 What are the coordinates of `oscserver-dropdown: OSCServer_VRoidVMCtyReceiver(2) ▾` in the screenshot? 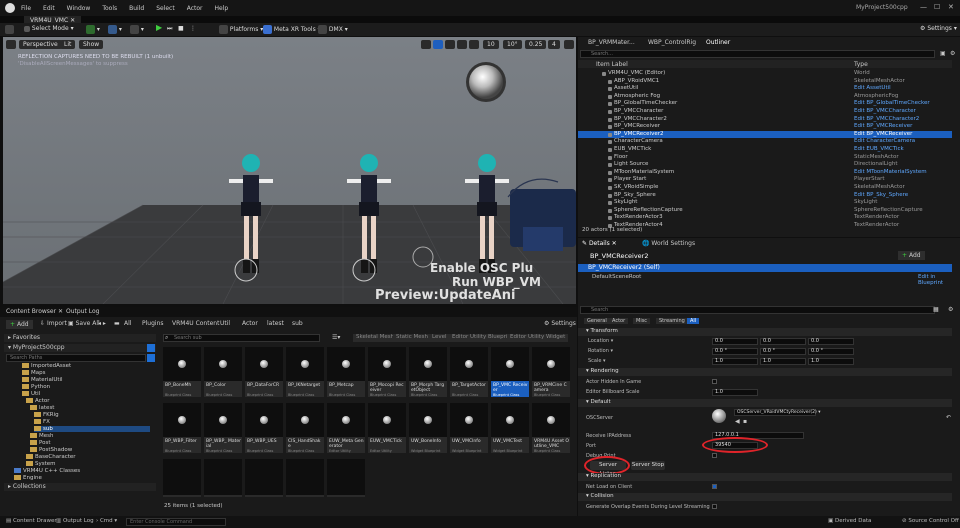 It's located at (777, 412).